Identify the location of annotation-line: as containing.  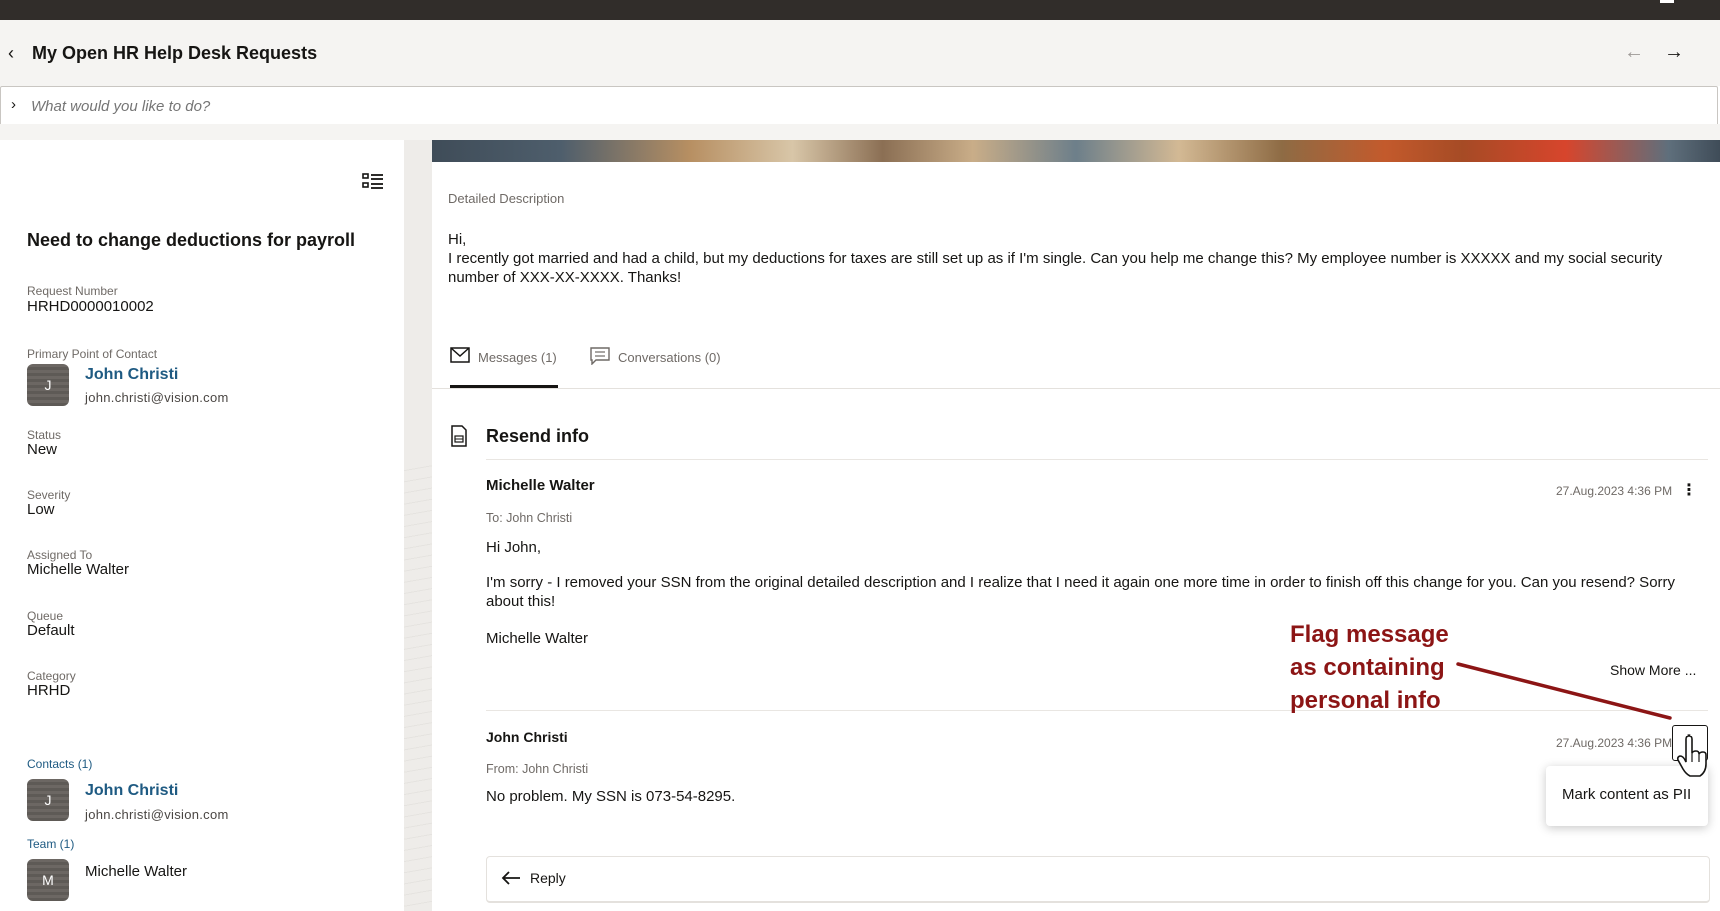
(1367, 667).